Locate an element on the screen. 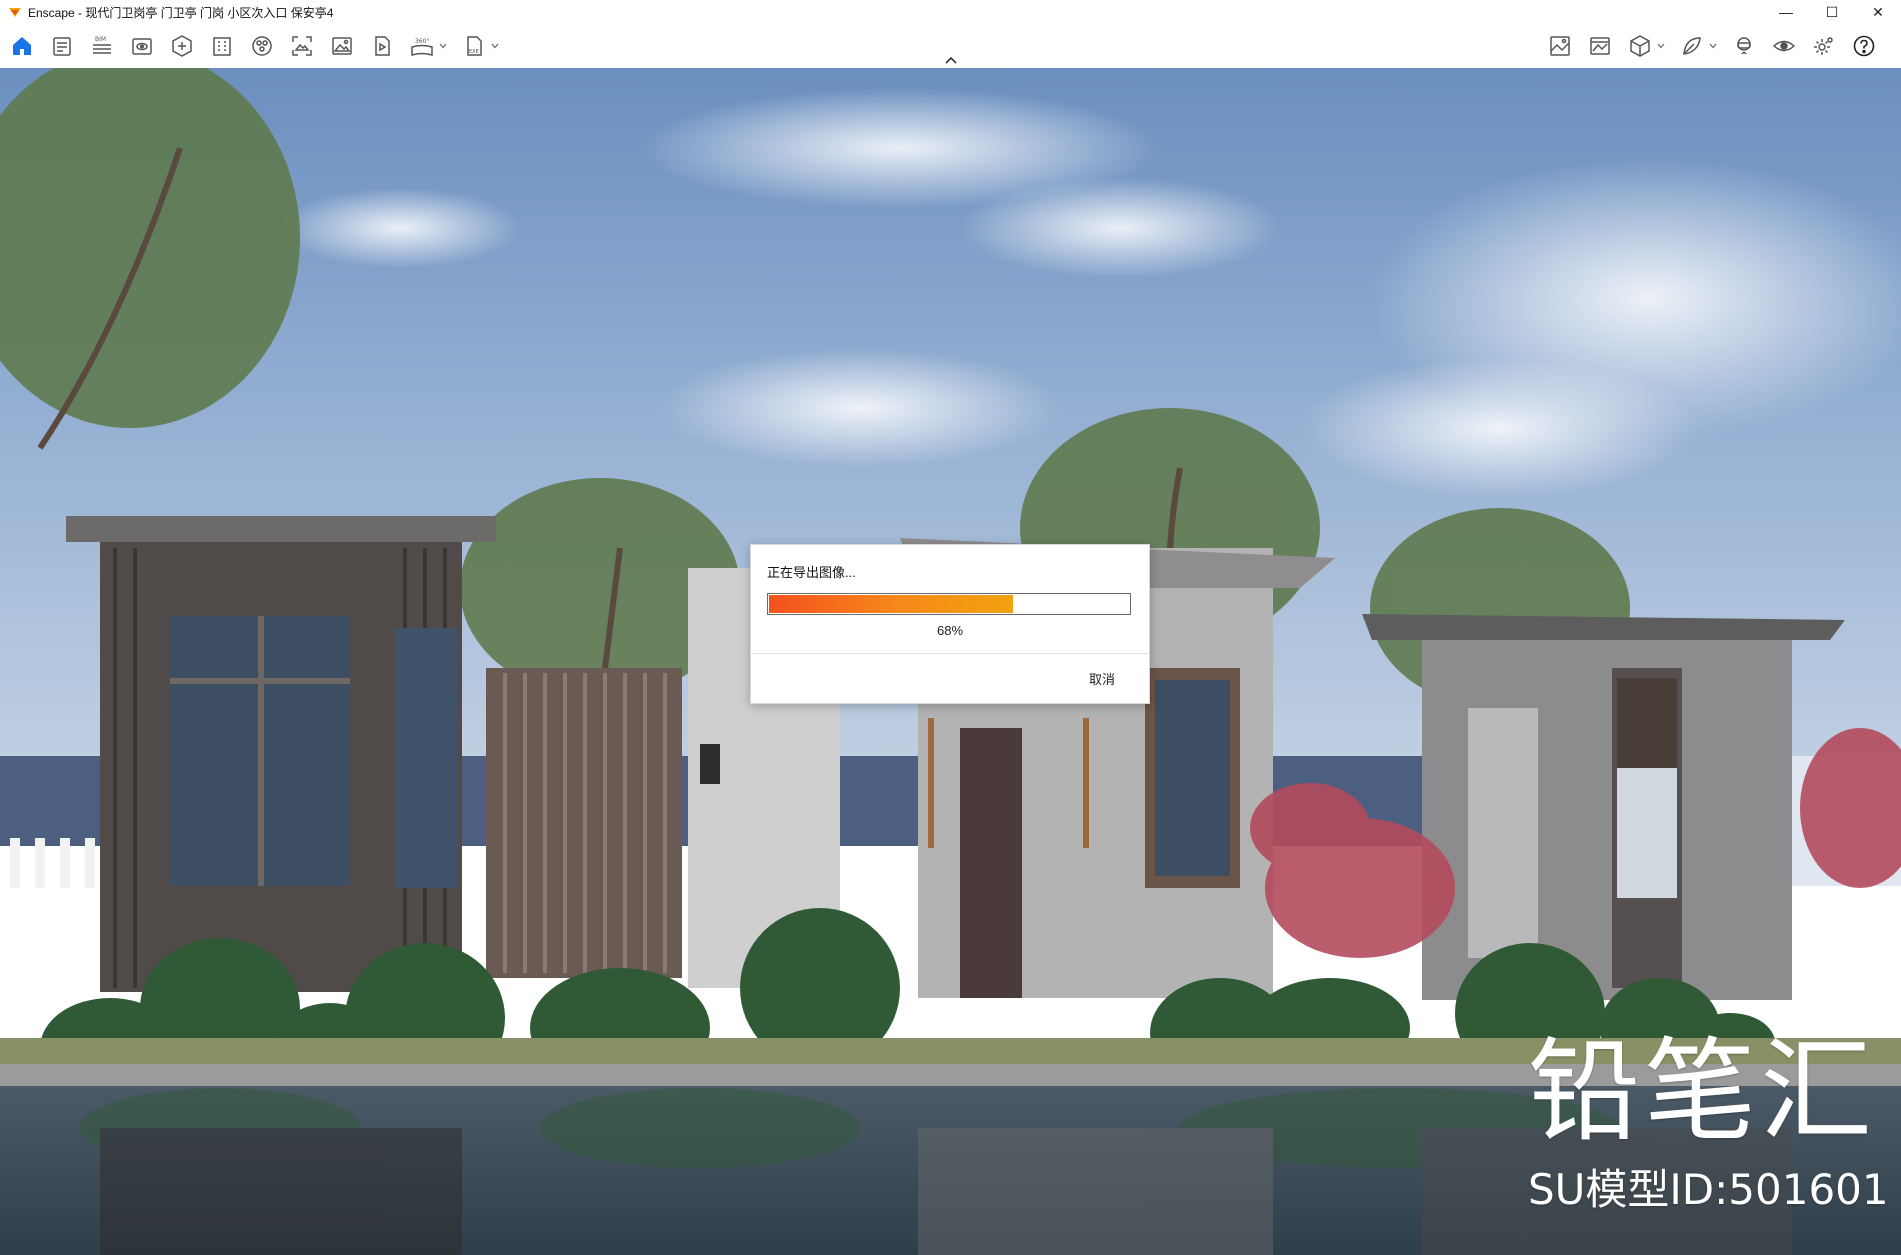 This screenshot has width=1901, height=1255. panorama-icon: 360° is located at coordinates (422, 47).